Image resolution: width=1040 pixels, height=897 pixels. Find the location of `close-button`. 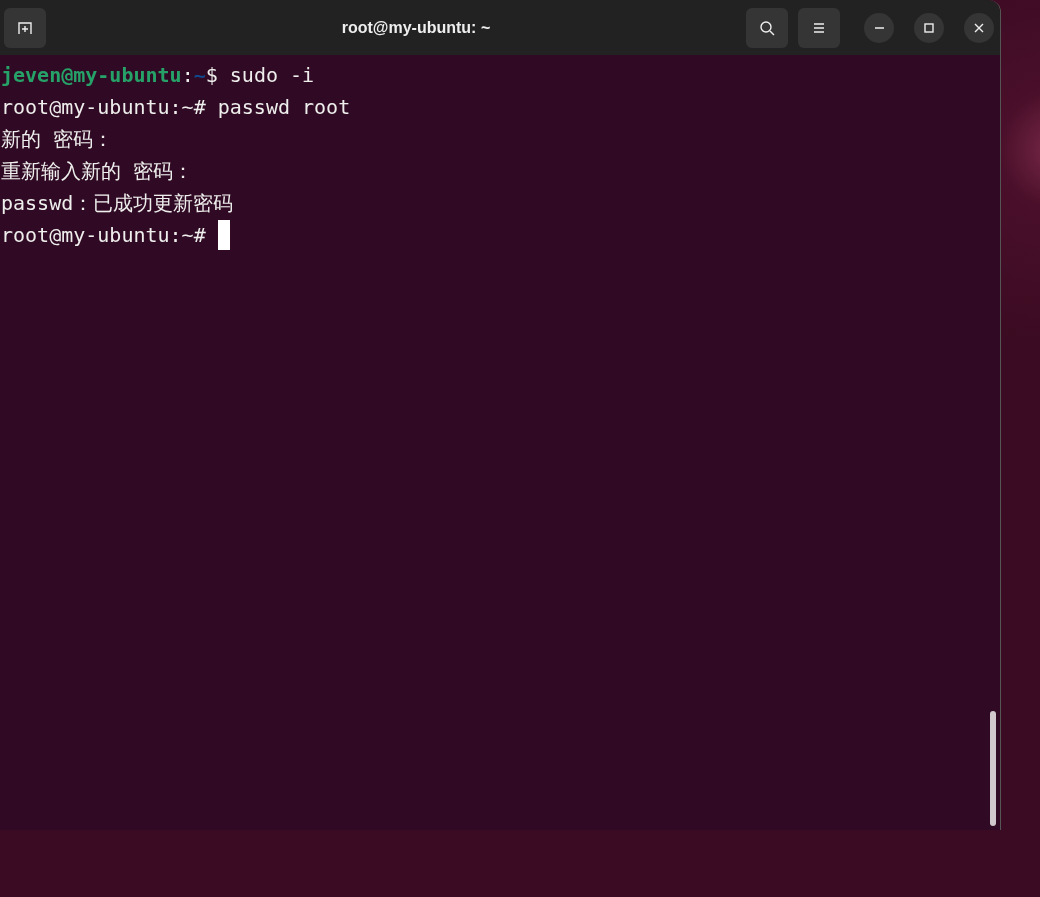

close-button is located at coordinates (979, 27).